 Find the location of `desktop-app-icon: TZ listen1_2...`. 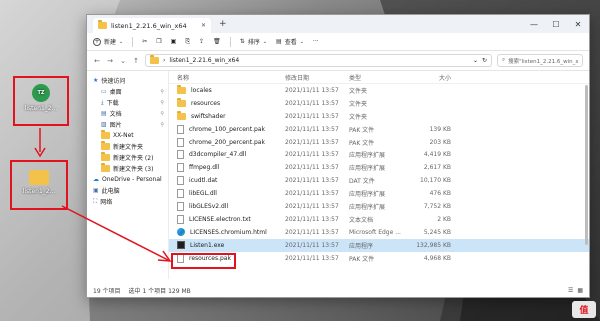

desktop-app-icon: TZ listen1_2... is located at coordinates (41, 98).